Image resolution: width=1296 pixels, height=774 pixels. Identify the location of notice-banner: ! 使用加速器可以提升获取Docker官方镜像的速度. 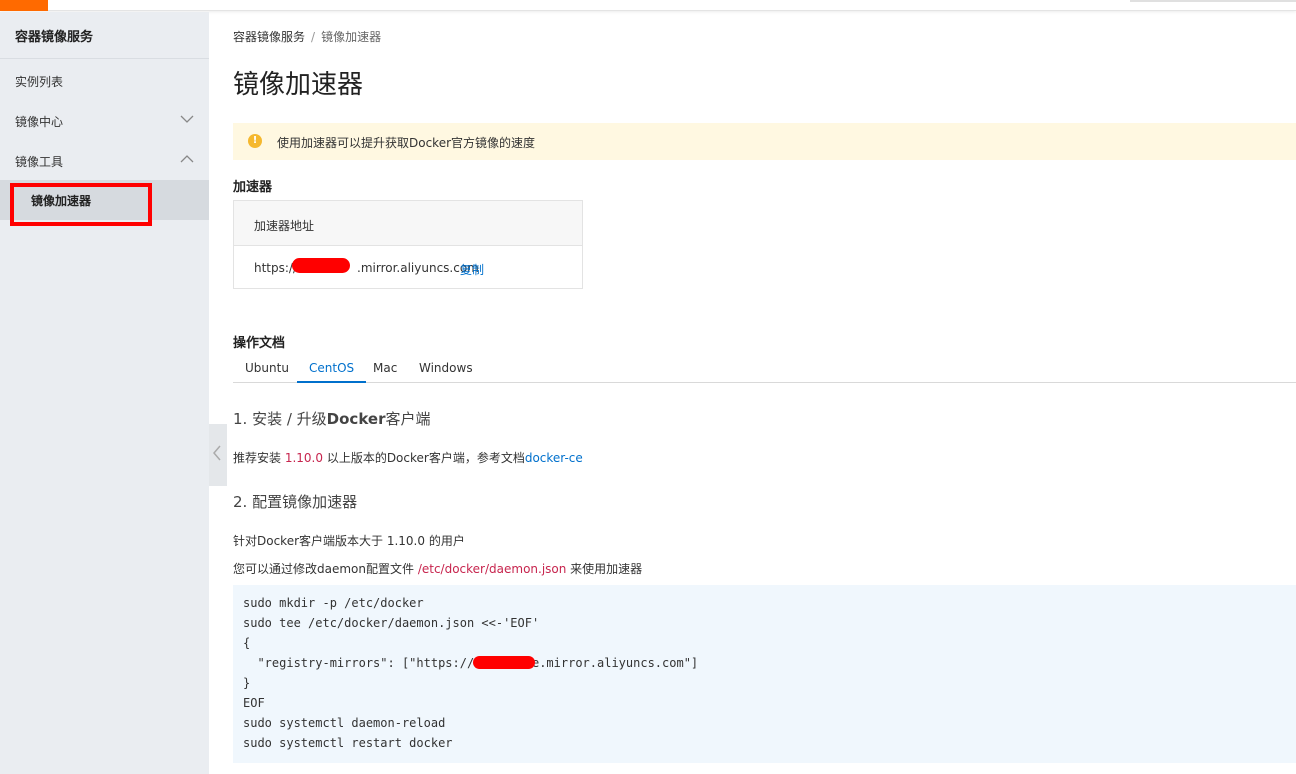
(764, 141).